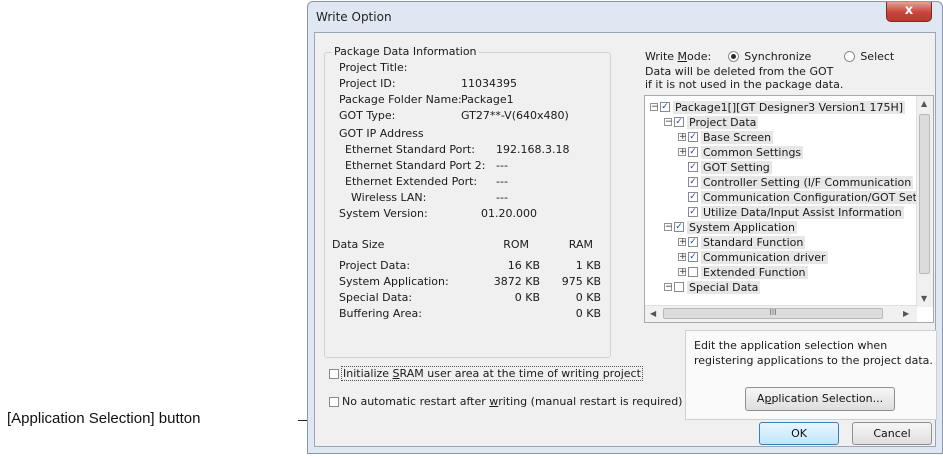  I want to click on tree-item: − ✓ System Application, so click(730, 226).